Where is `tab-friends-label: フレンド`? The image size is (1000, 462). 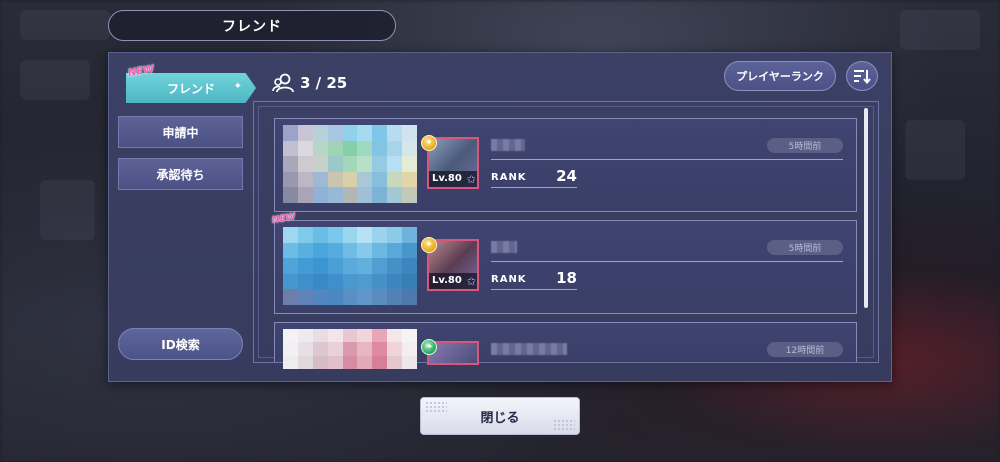 tab-friends-label: フレンド is located at coordinates (190, 88).